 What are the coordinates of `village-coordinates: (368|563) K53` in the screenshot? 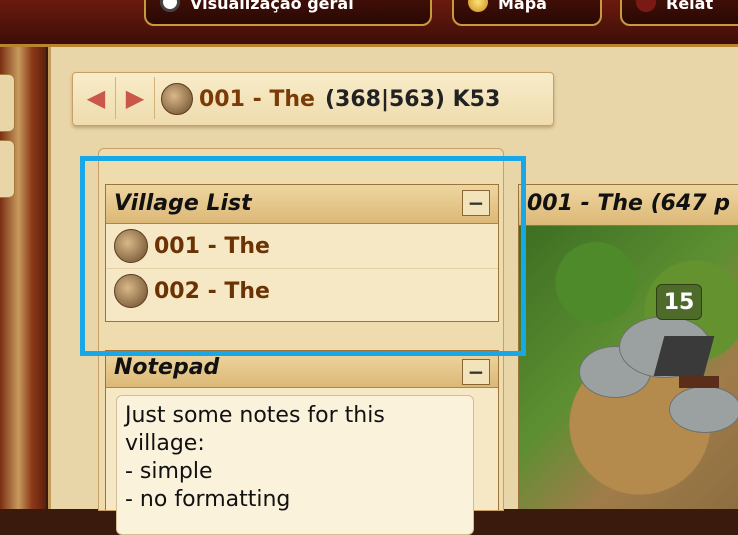 It's located at (412, 99).